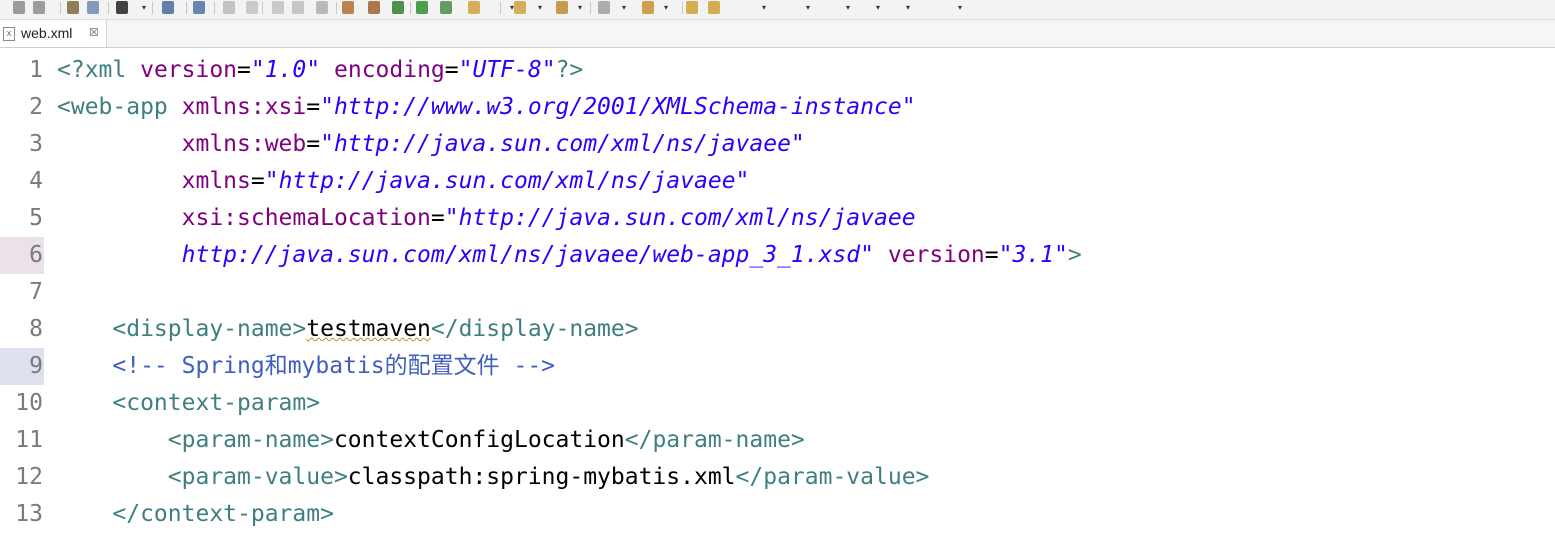 The image size is (1555, 537). What do you see at coordinates (298, 7) in the screenshot?
I see `step-icon` at bounding box center [298, 7].